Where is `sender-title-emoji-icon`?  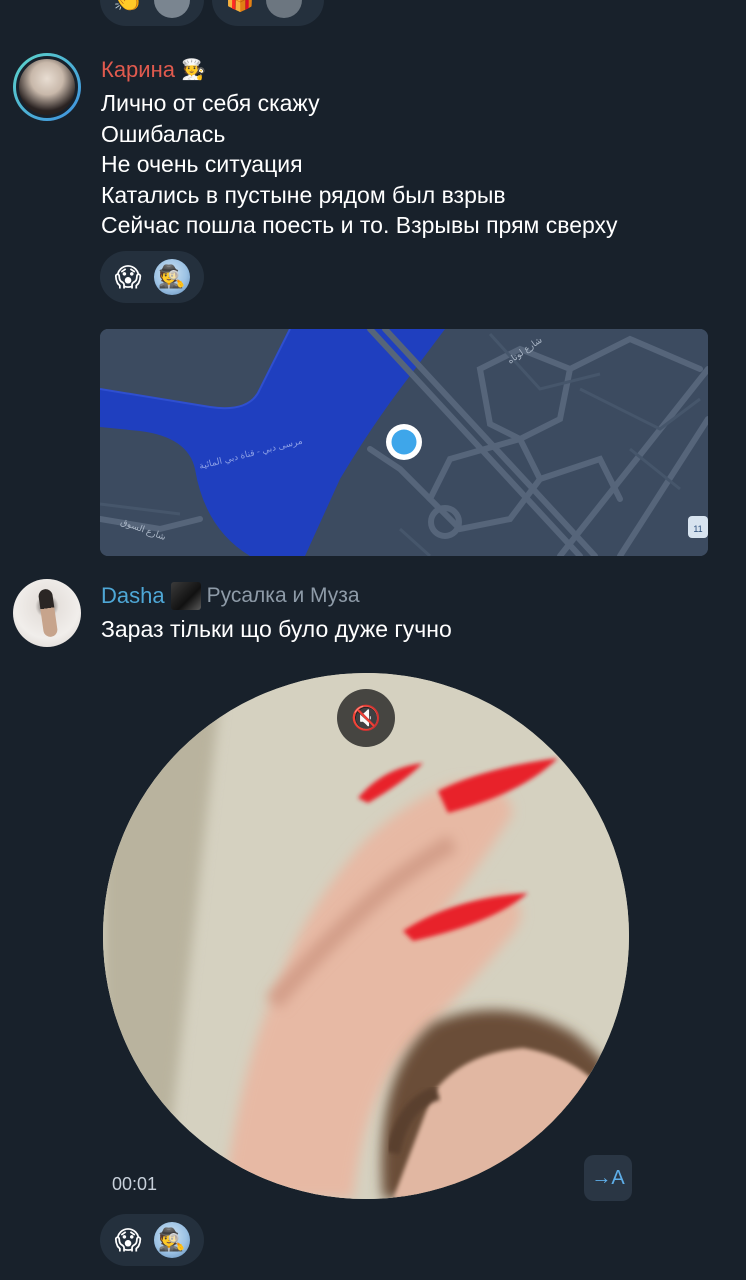
sender-title-emoji-icon is located at coordinates (185, 596).